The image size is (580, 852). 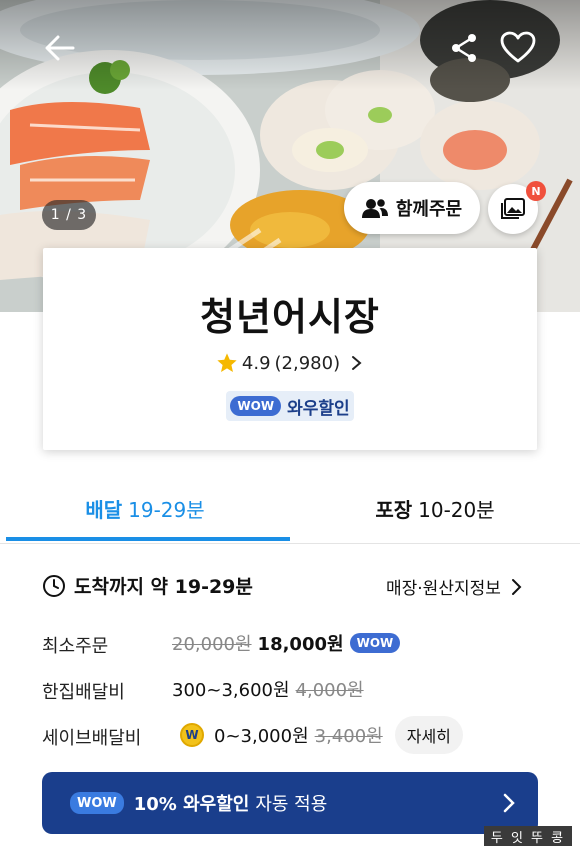 I want to click on banner-bold-text: 10% 와우할인, so click(x=191, y=804).